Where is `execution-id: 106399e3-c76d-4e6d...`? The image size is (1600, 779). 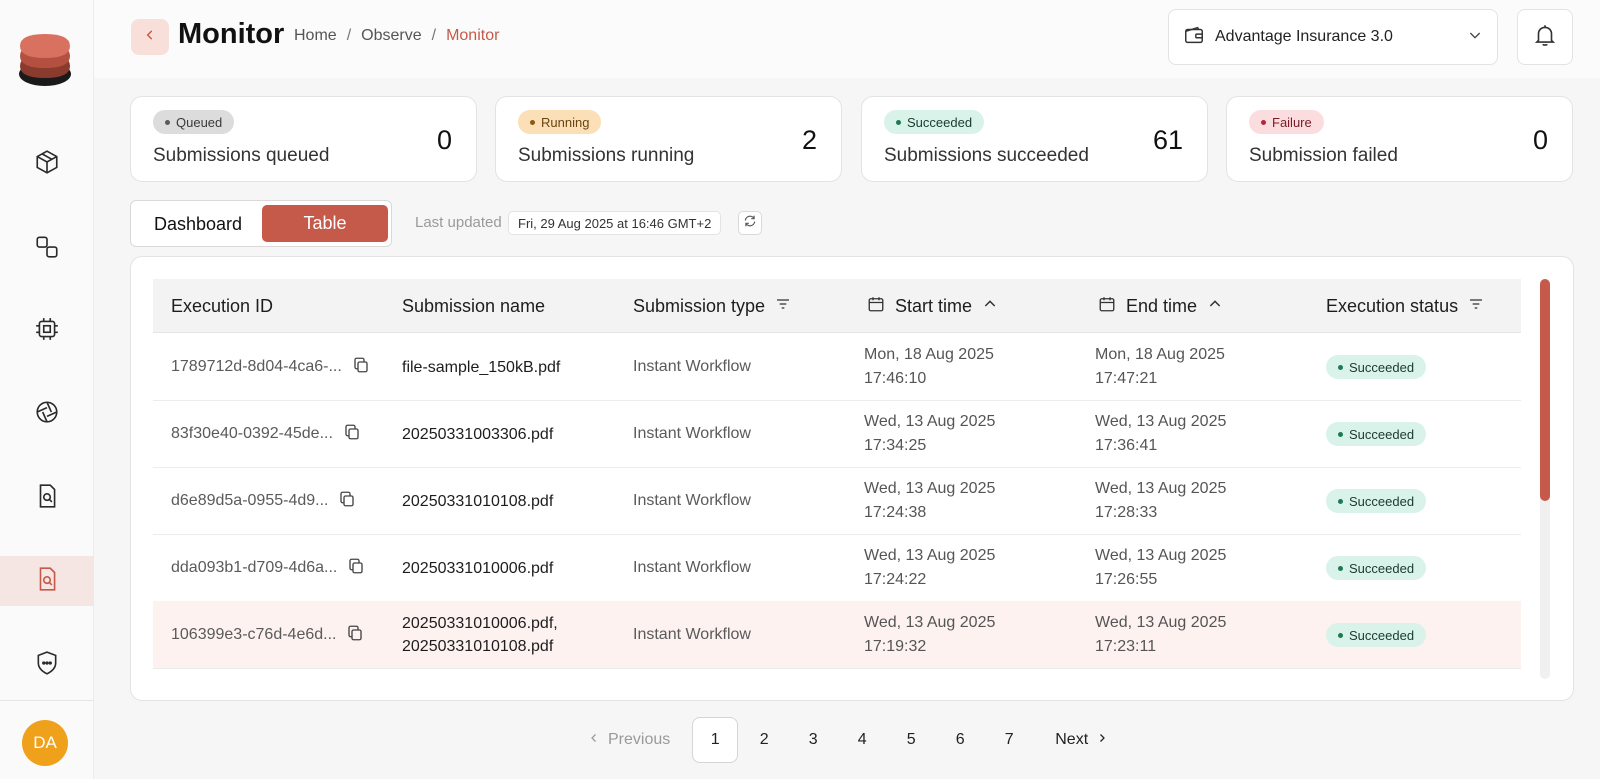
execution-id: 106399e3-c76d-4e6d... is located at coordinates (253, 635).